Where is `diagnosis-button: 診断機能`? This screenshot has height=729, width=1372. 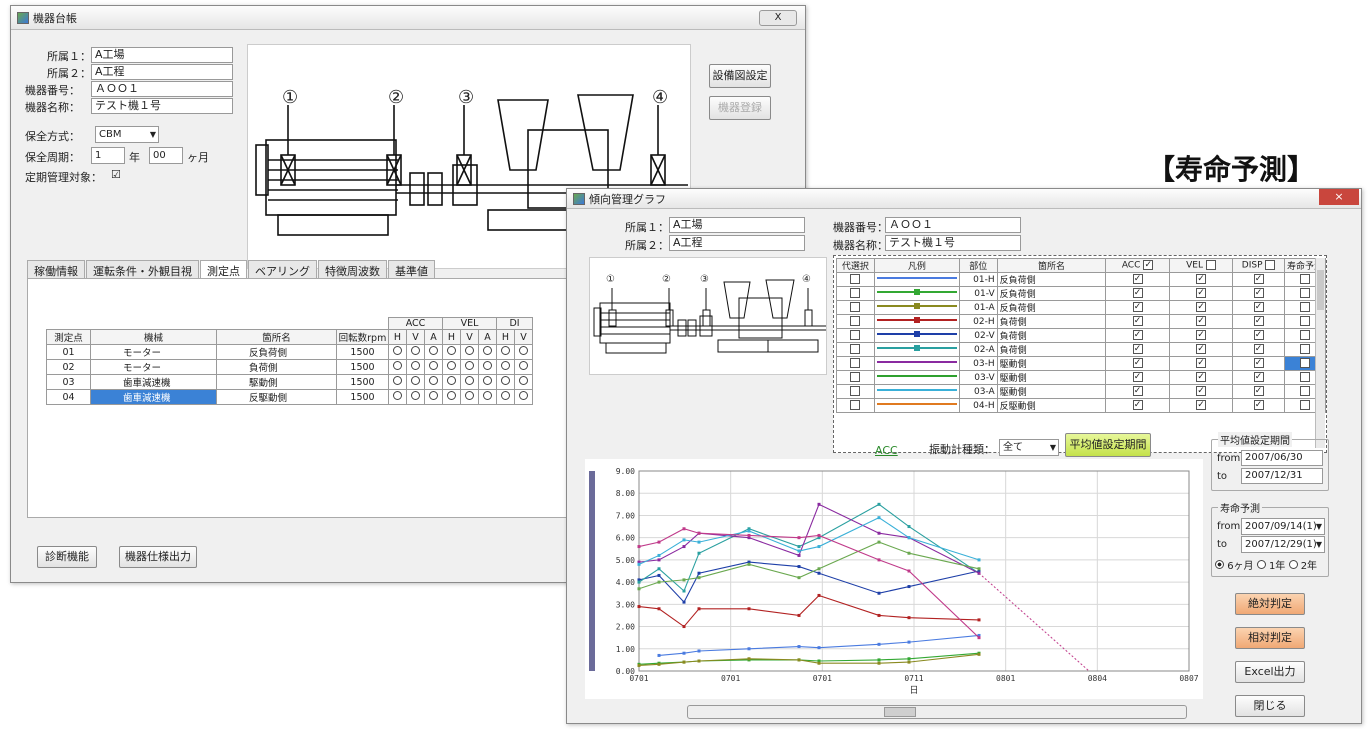
diagnosis-button: 診断機能 is located at coordinates (67, 557).